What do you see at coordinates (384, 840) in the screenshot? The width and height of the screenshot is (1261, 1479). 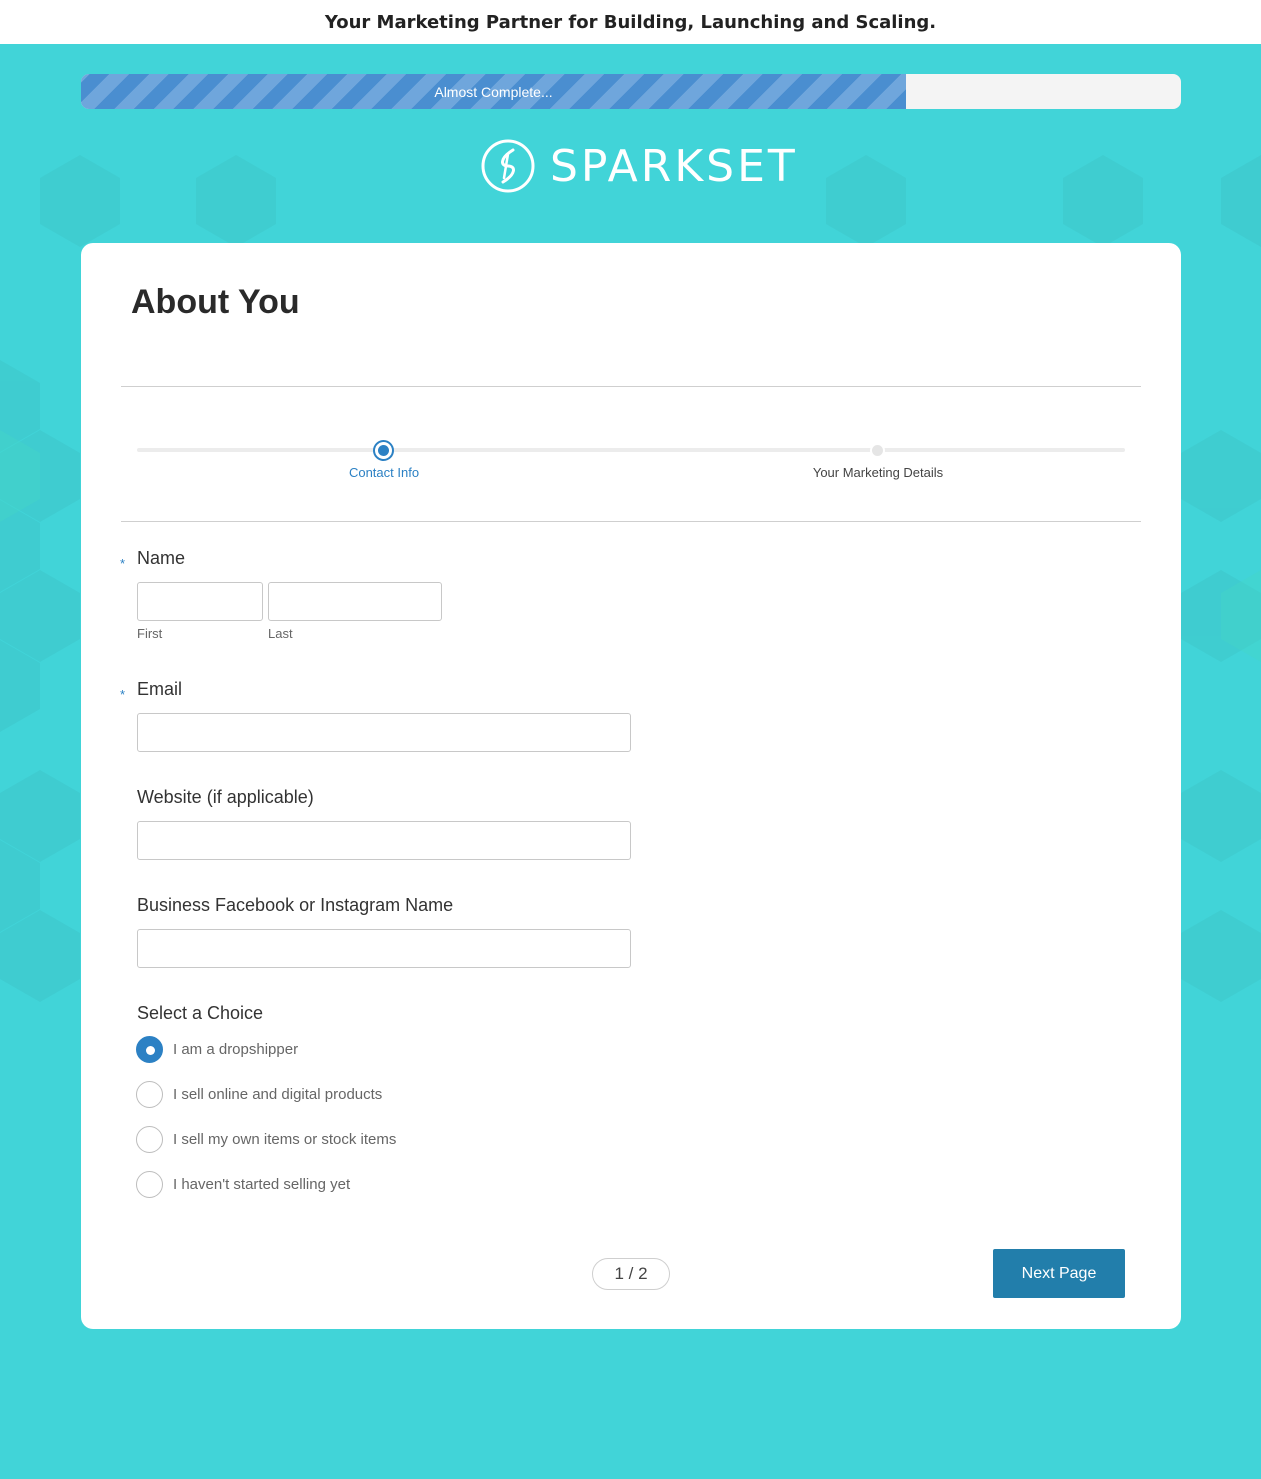 I see `website-input` at bounding box center [384, 840].